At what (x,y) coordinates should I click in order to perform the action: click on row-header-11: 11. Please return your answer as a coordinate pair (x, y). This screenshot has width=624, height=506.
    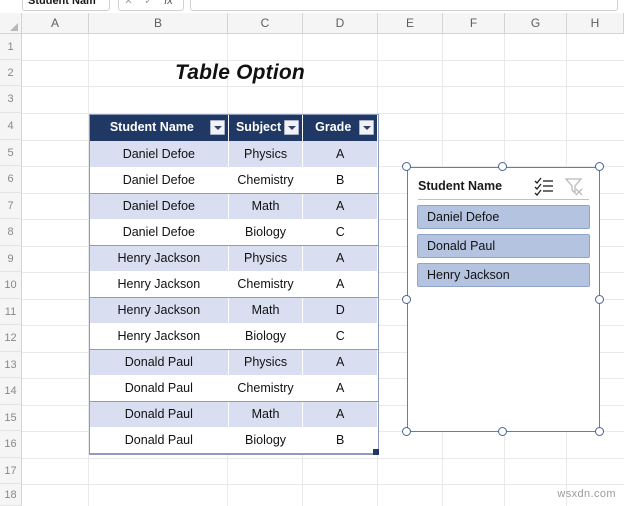
    Looking at the image, I should click on (11, 312).